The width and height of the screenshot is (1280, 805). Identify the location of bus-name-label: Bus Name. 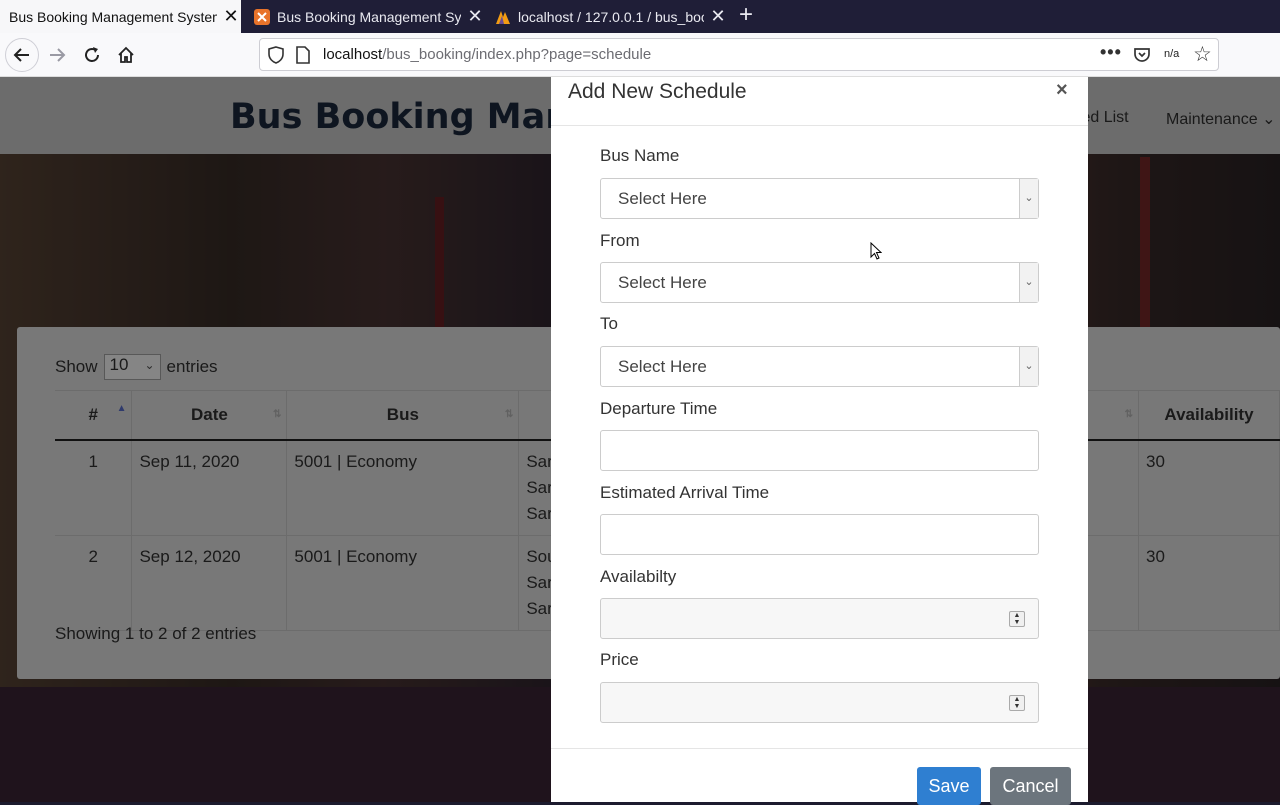
(640, 155).